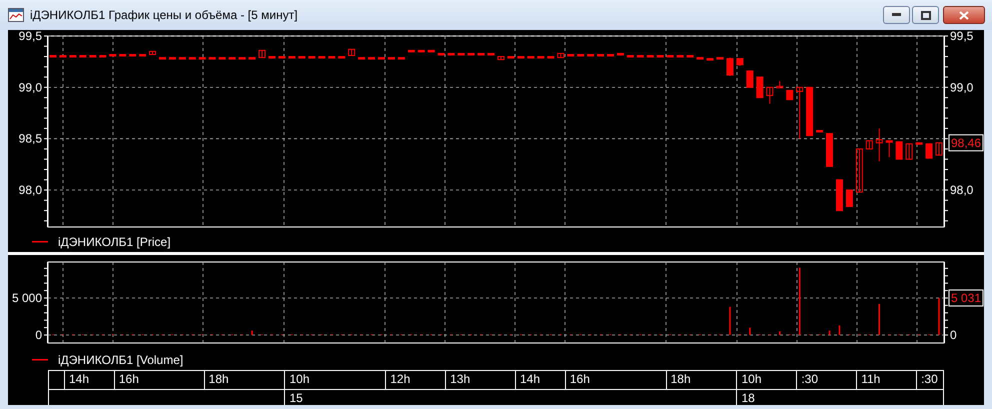 This screenshot has height=409, width=992. I want to click on close-button, so click(964, 15).